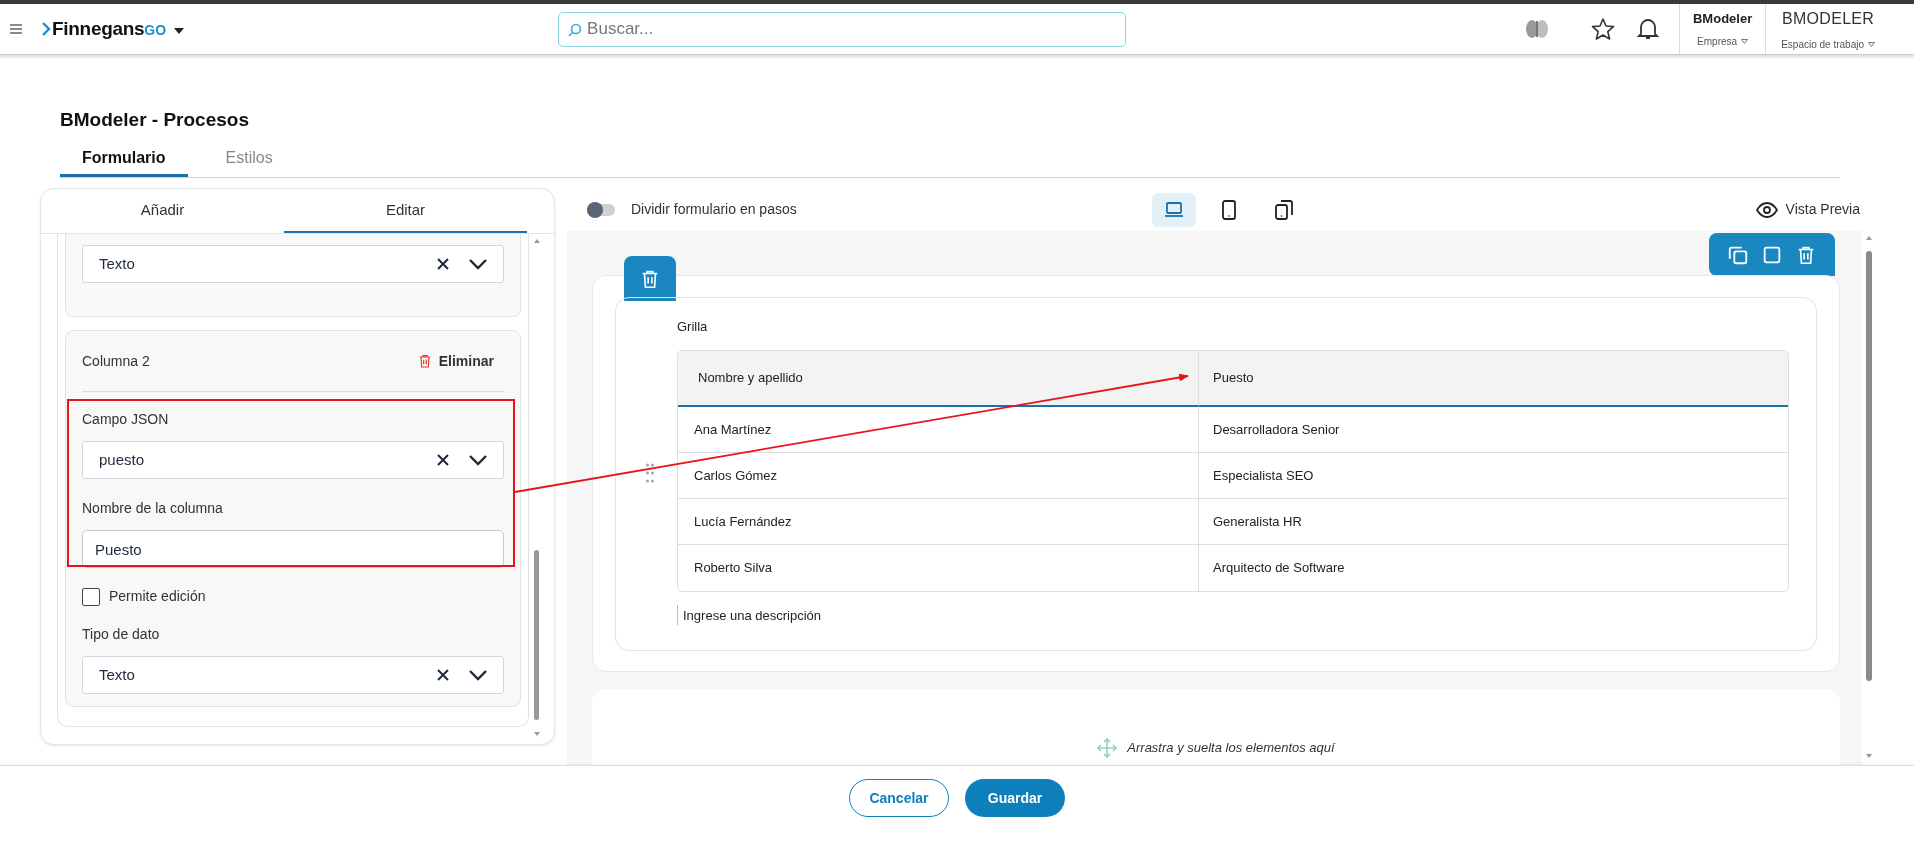 Image resolution: width=1914 pixels, height=856 pixels. Describe the element at coordinates (1648, 29) in the screenshot. I see `bell-icon` at that location.